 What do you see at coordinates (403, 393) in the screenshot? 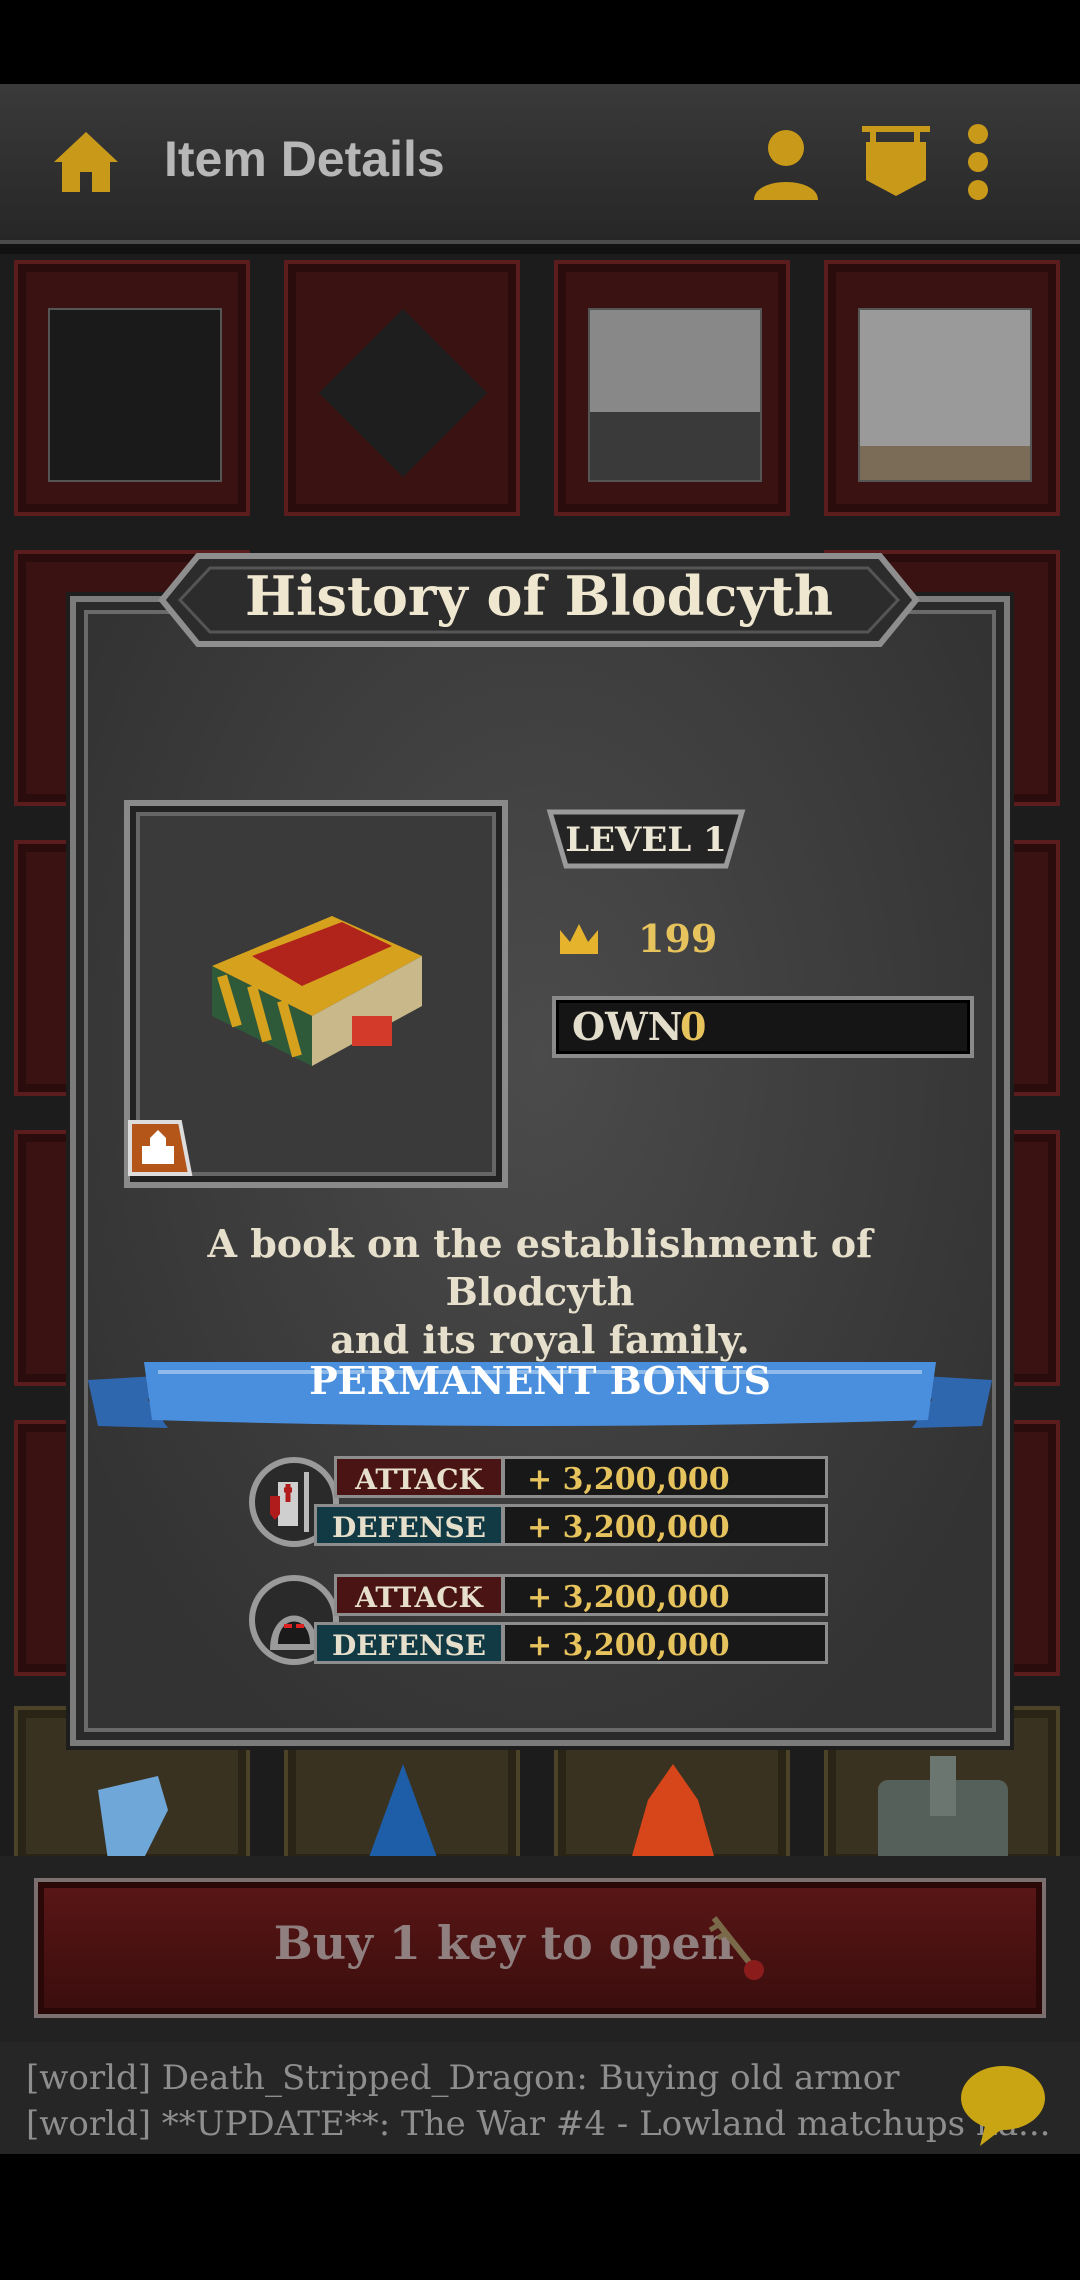
I see `stone-diamond-image` at bounding box center [403, 393].